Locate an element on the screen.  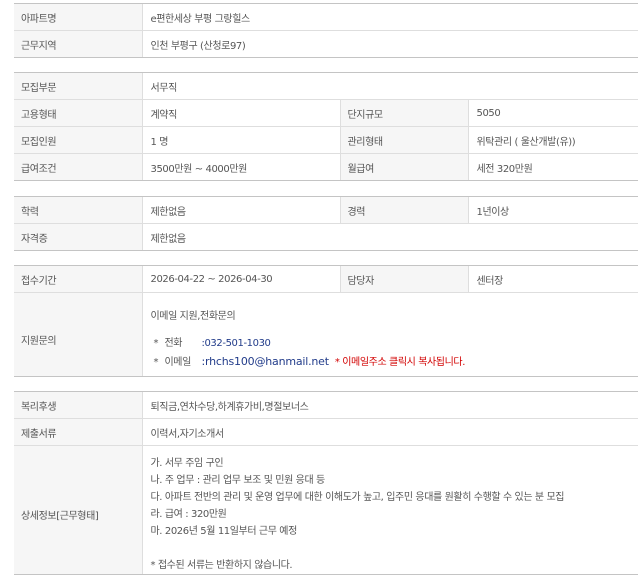
welfare-label: 복리후생 is located at coordinates (78, 405).